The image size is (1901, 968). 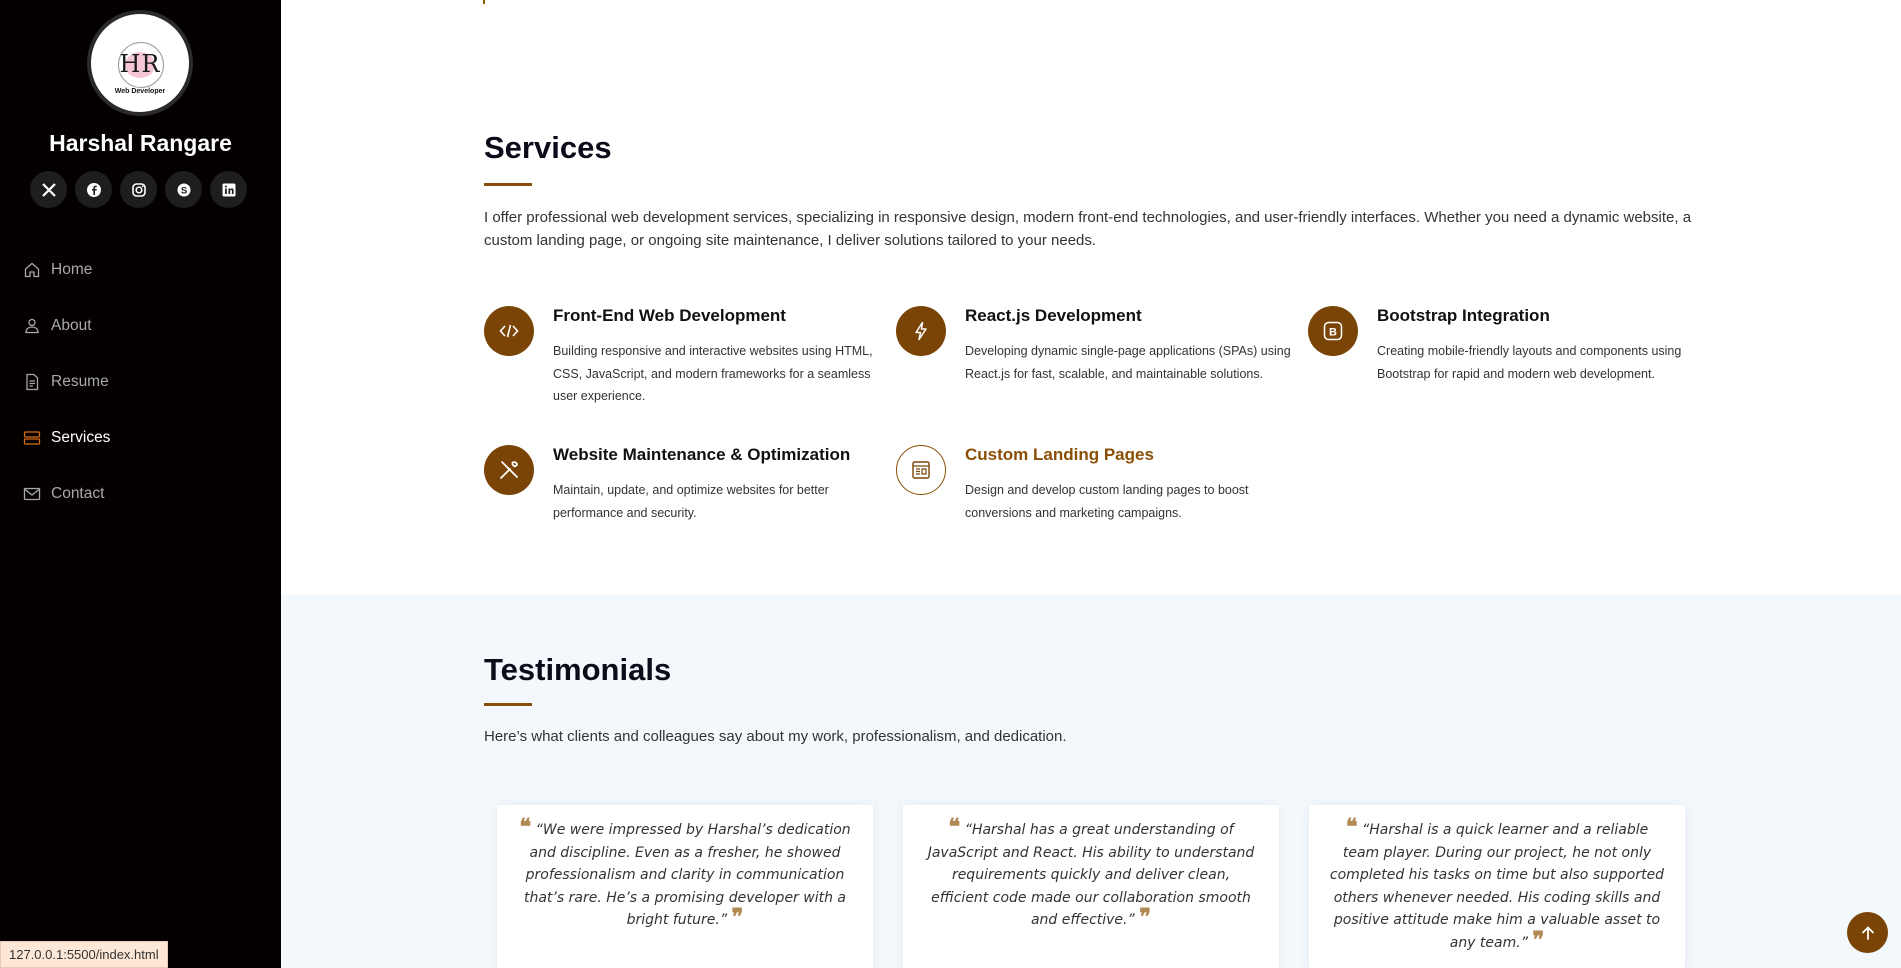 I want to click on svg-text: S, so click(x=183, y=190).